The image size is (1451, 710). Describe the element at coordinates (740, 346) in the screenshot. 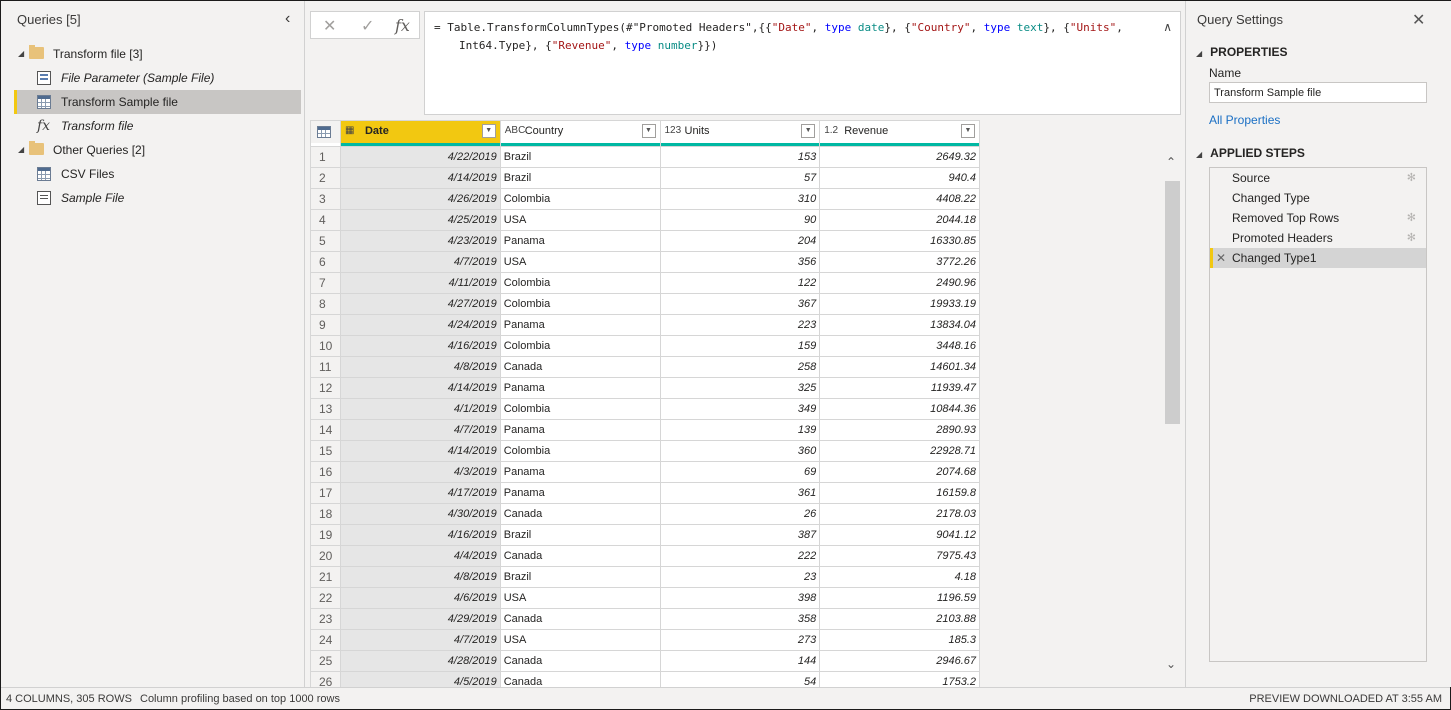

I see `cell-units: 159` at that location.